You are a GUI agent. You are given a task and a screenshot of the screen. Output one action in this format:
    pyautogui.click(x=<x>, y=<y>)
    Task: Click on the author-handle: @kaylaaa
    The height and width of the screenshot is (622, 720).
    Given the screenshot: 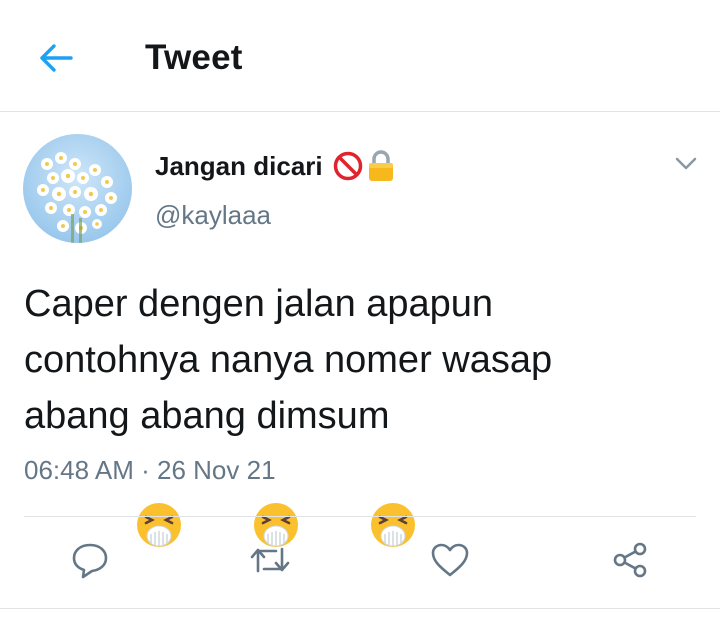 What is the action you would take?
    pyautogui.click(x=213, y=215)
    